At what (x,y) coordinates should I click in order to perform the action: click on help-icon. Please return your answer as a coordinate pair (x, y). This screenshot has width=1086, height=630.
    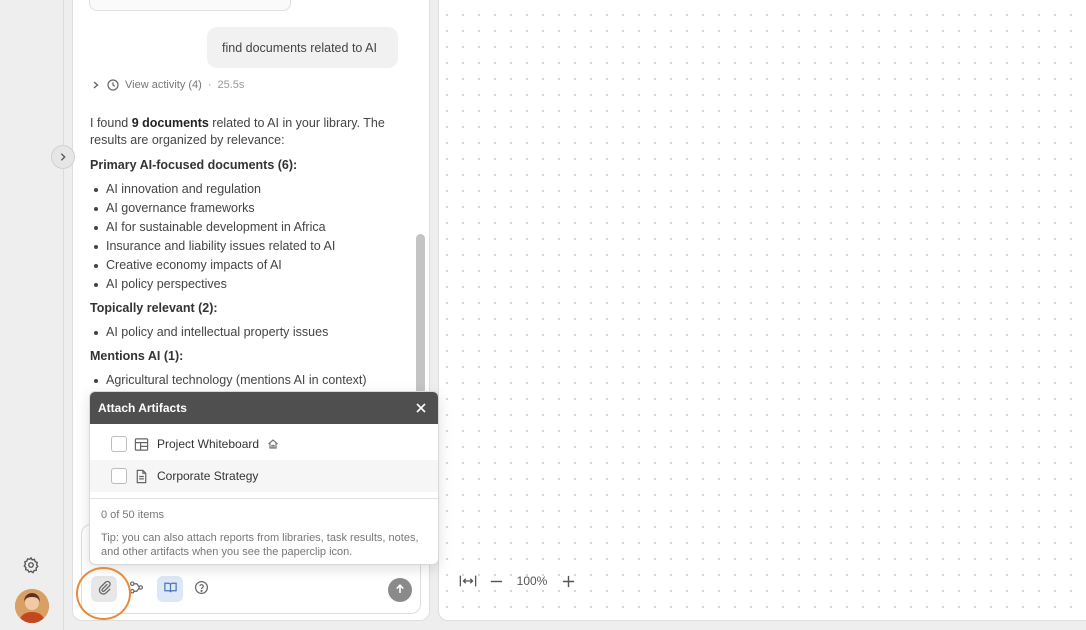
    Looking at the image, I should click on (201, 589).